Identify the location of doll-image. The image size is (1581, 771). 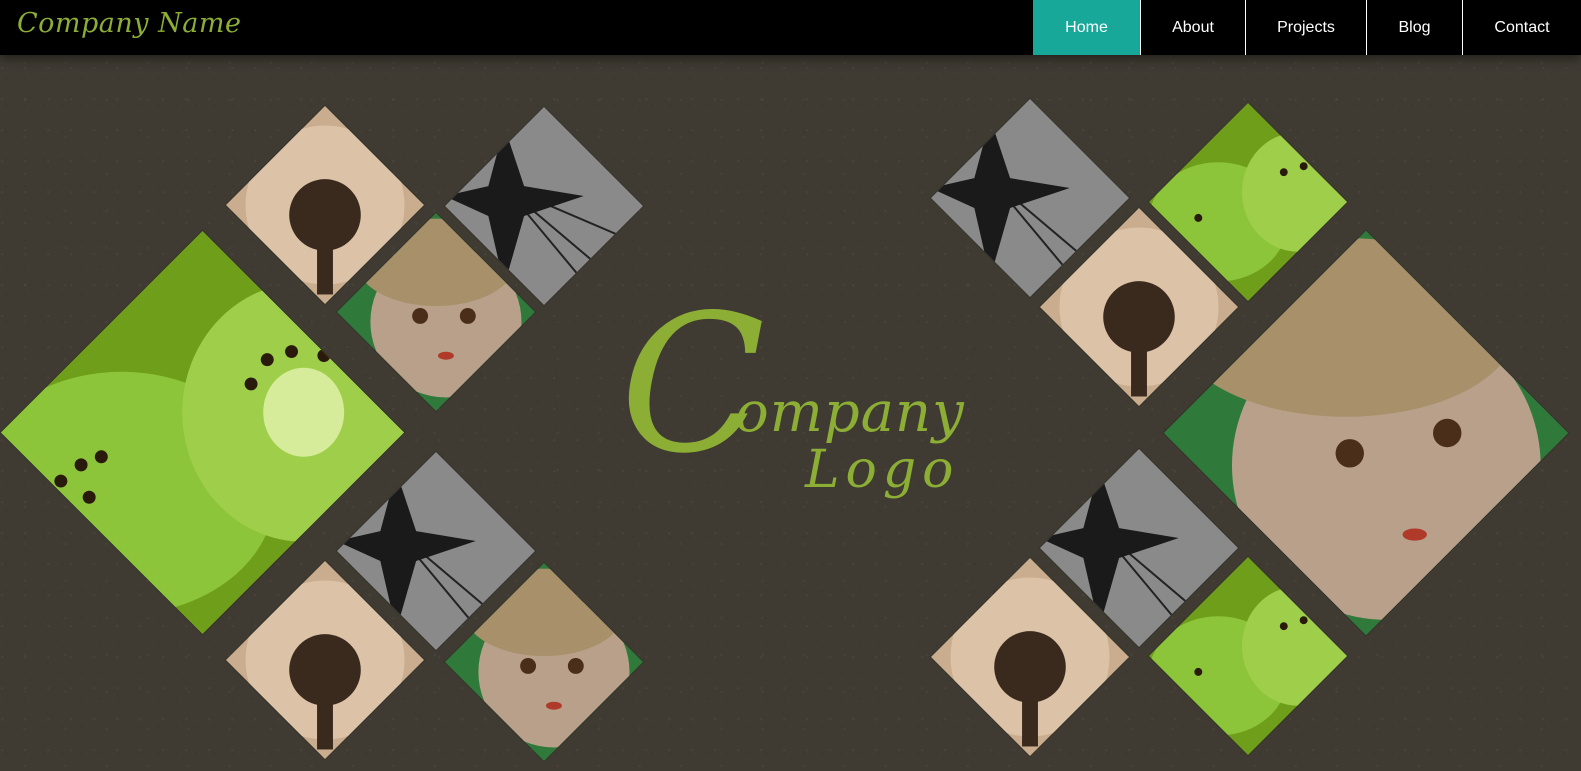
(1366, 433).